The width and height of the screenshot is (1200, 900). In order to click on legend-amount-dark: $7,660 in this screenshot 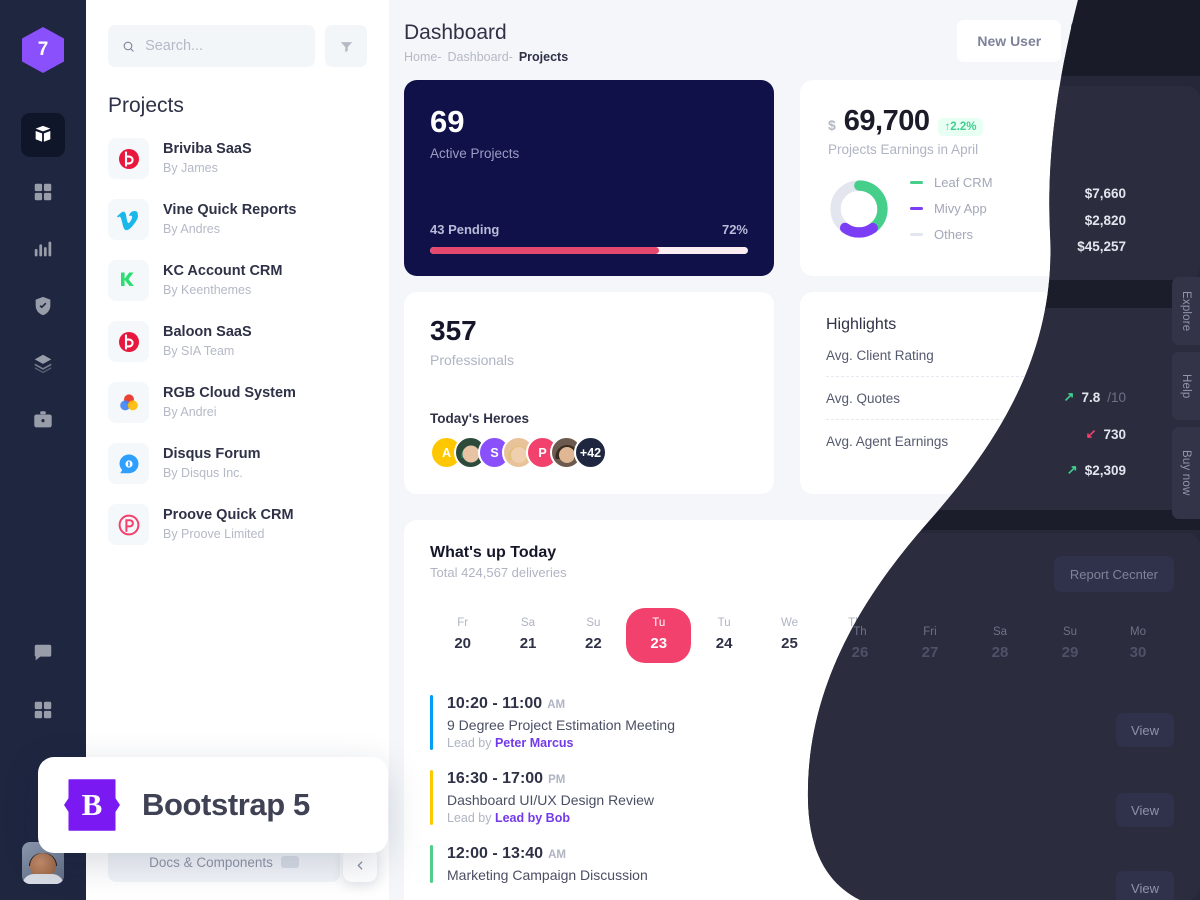, I will do `click(1105, 193)`.